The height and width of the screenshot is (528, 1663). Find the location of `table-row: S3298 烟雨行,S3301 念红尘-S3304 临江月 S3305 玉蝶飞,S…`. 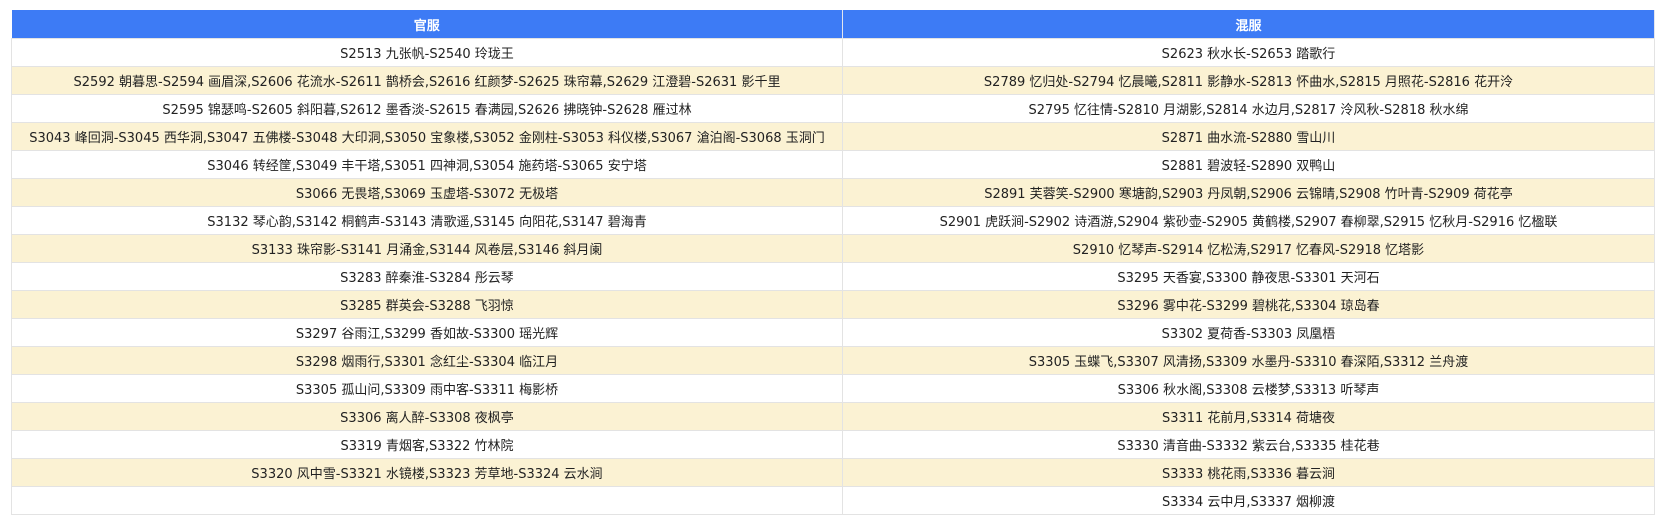

table-row: S3298 烟雨行,S3301 念红尘-S3304 临江月 S3305 玉蝶飞,S… is located at coordinates (833, 360).